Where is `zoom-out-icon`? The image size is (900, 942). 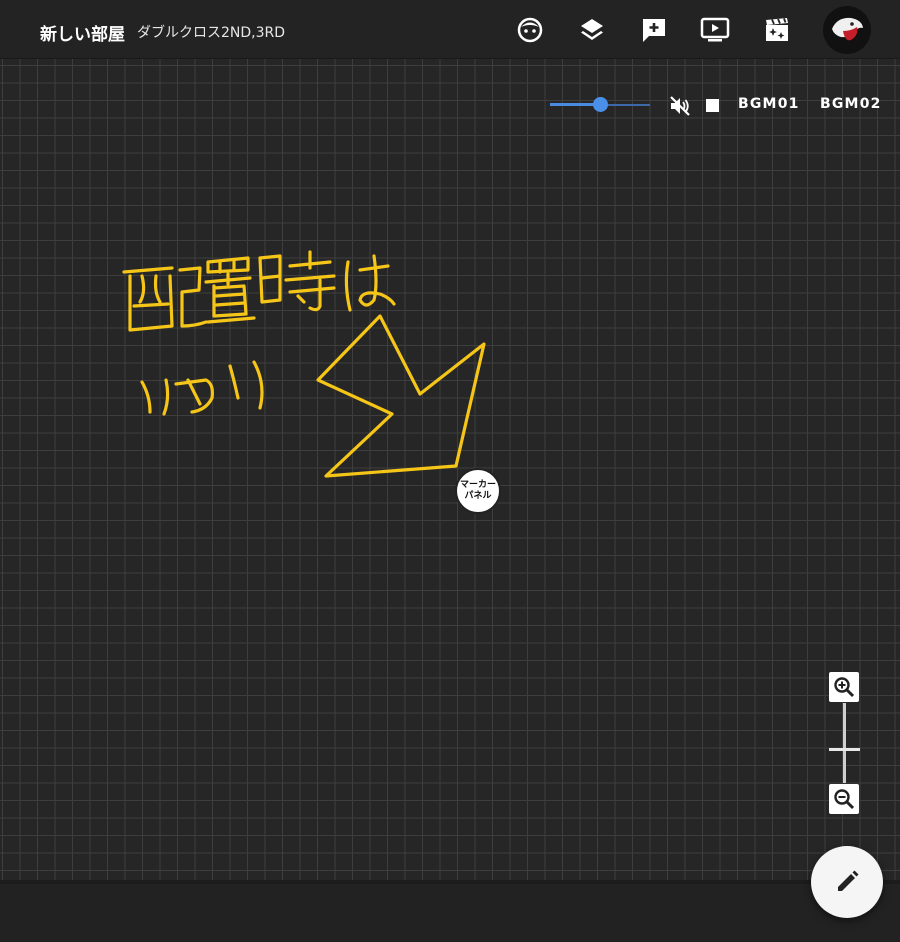
zoom-out-icon is located at coordinates (844, 799).